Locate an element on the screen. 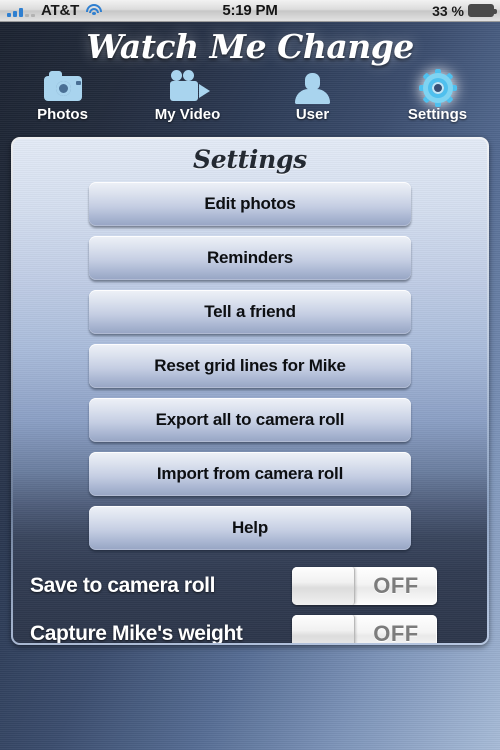 This screenshot has height=750, width=500. clock-label: 5:19 PM is located at coordinates (250, 10).